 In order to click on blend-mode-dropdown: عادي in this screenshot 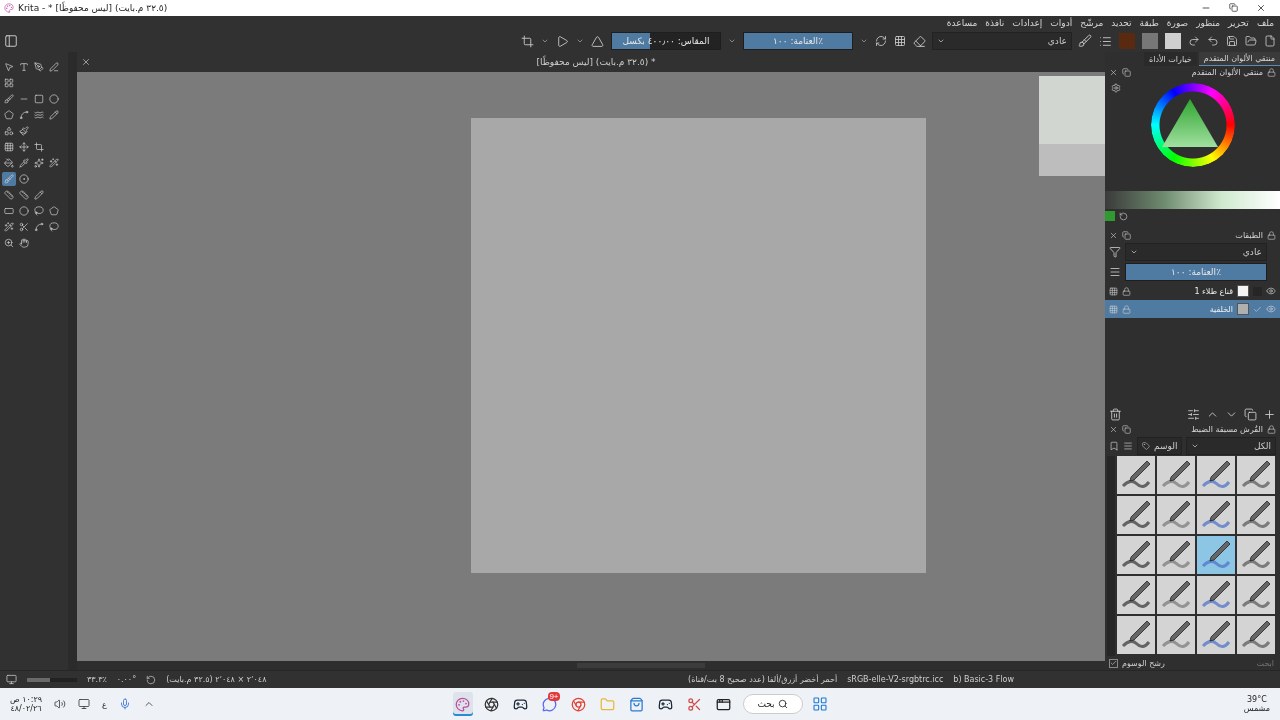, I will do `click(1002, 41)`.